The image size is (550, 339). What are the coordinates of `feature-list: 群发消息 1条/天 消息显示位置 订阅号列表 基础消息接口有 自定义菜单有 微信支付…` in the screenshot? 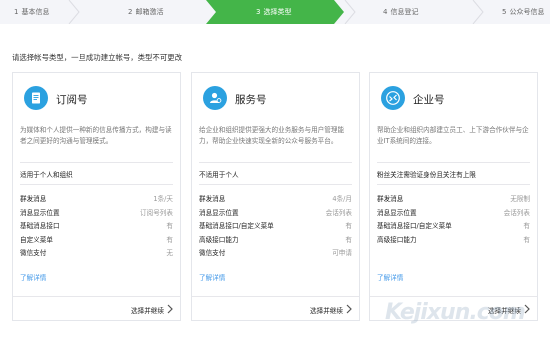 It's located at (96, 225).